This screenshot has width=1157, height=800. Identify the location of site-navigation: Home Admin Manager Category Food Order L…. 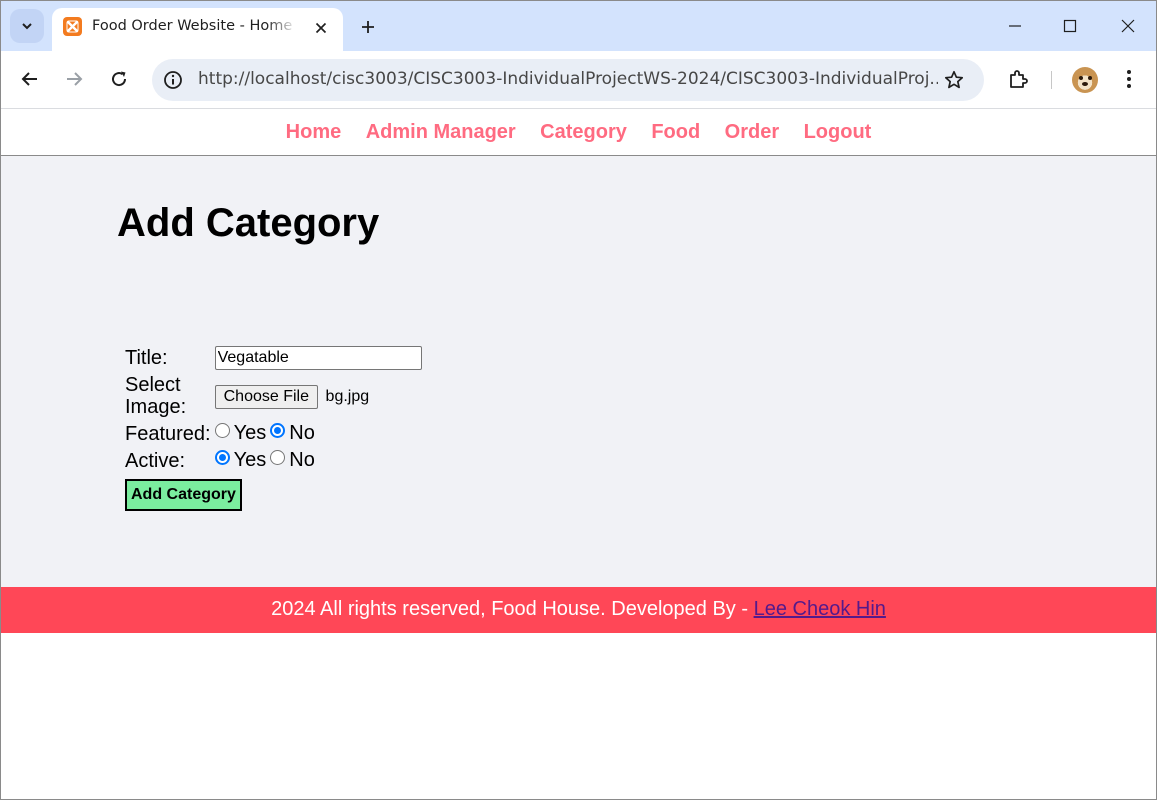
(578, 133).